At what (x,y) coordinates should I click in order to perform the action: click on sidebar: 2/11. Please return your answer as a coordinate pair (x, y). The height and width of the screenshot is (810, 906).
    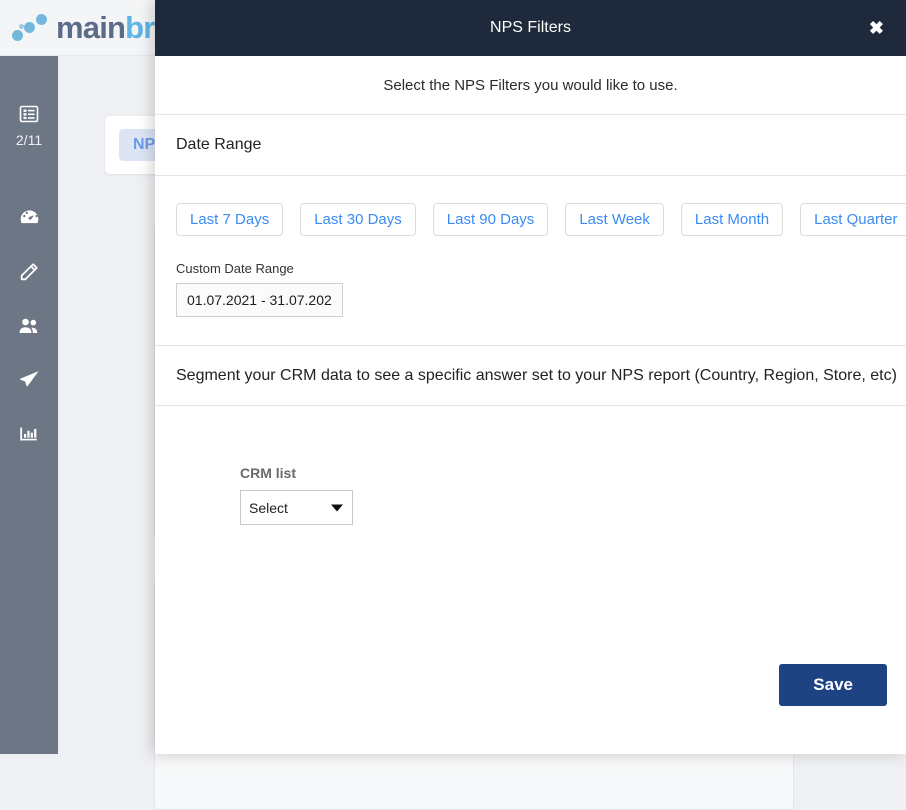
    Looking at the image, I should click on (29, 405).